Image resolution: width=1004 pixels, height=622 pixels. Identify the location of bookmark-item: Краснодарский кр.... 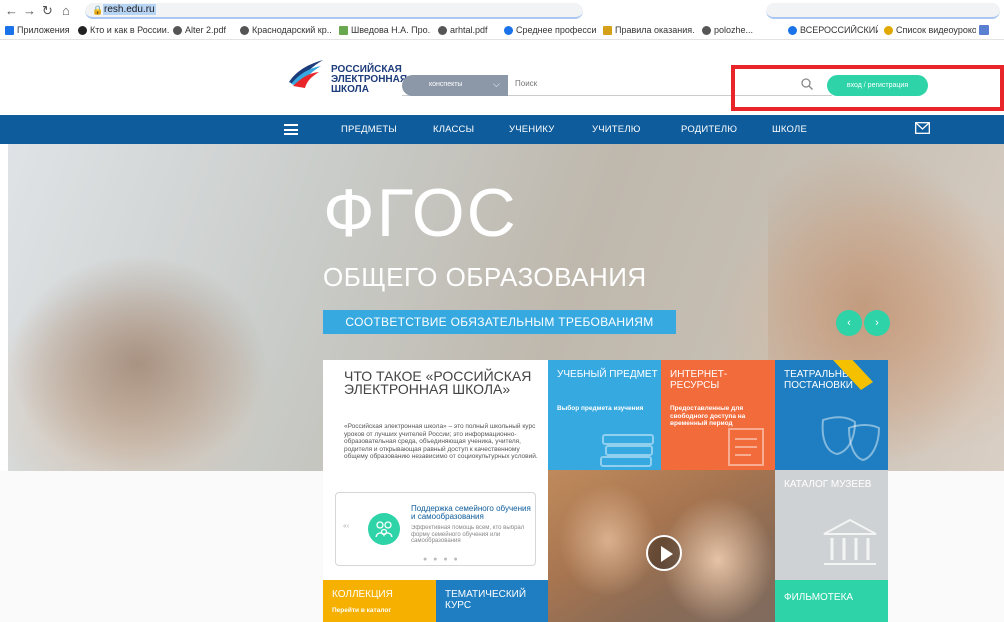
(286, 30).